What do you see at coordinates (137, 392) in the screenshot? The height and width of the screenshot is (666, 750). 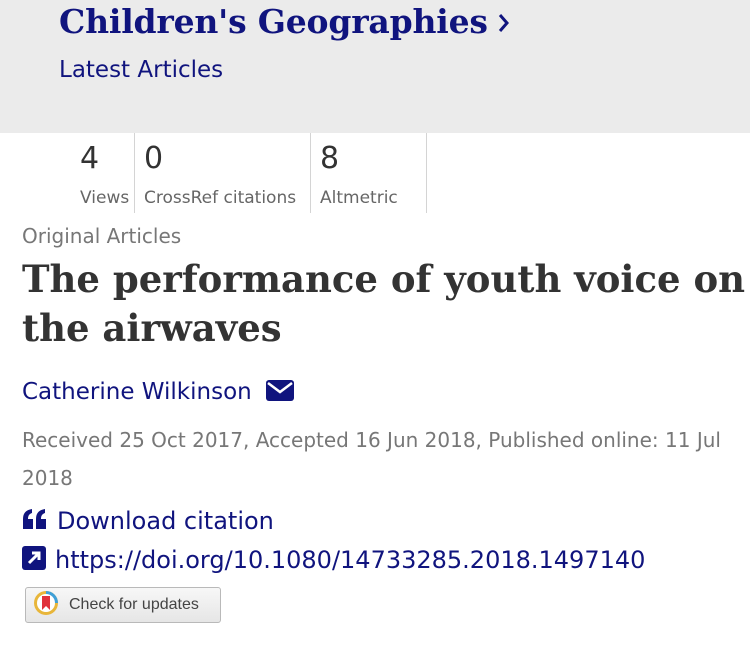 I see `author-link: Catherine Wilkinson` at bounding box center [137, 392].